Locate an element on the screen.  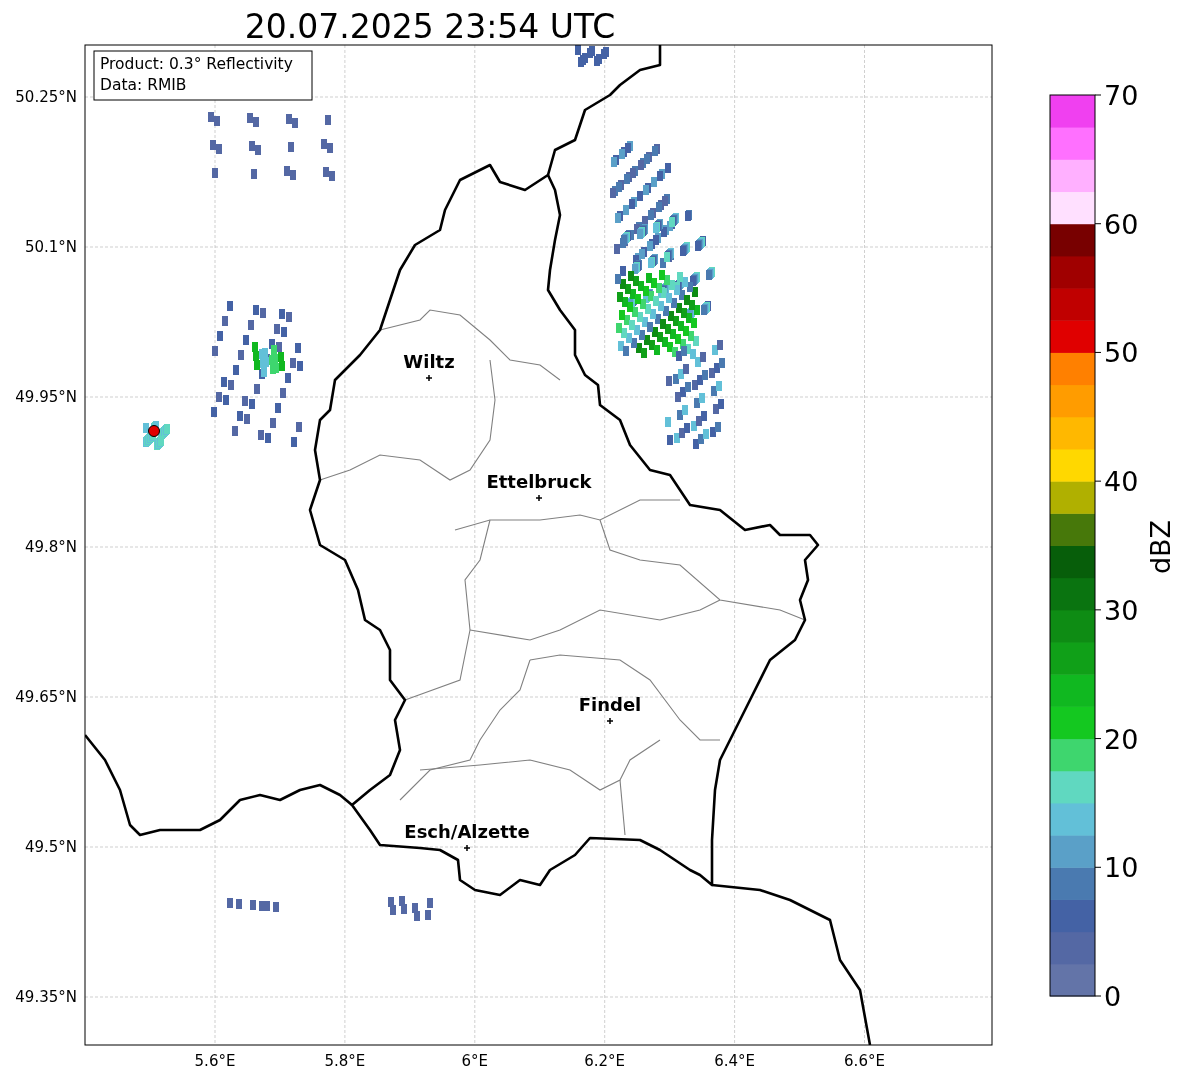
longitude-tick-label: 6.4°E is located at coordinates (734, 1061).